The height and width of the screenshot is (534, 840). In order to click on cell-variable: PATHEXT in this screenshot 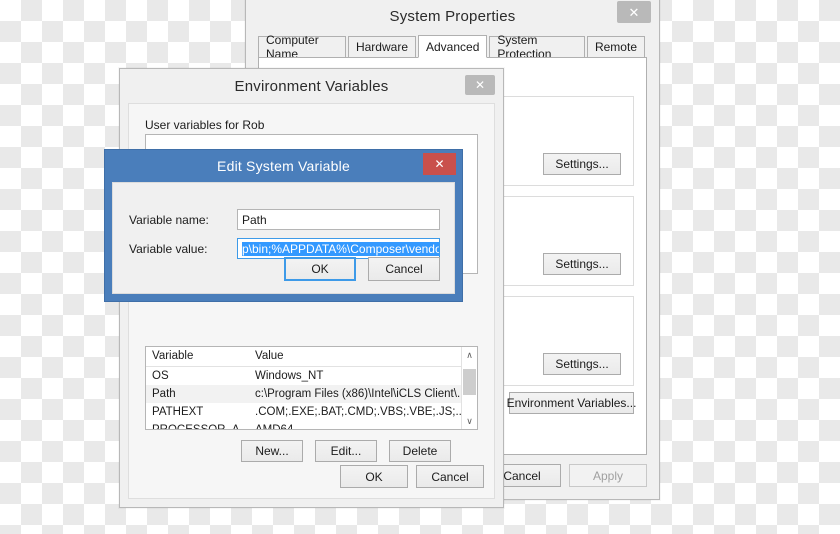, I will do `click(178, 412)`.